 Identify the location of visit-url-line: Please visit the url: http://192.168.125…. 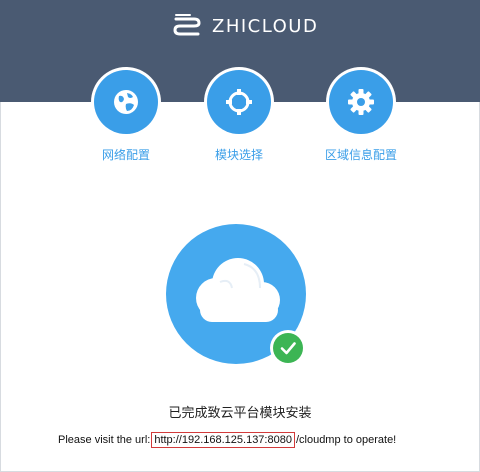
(227, 440).